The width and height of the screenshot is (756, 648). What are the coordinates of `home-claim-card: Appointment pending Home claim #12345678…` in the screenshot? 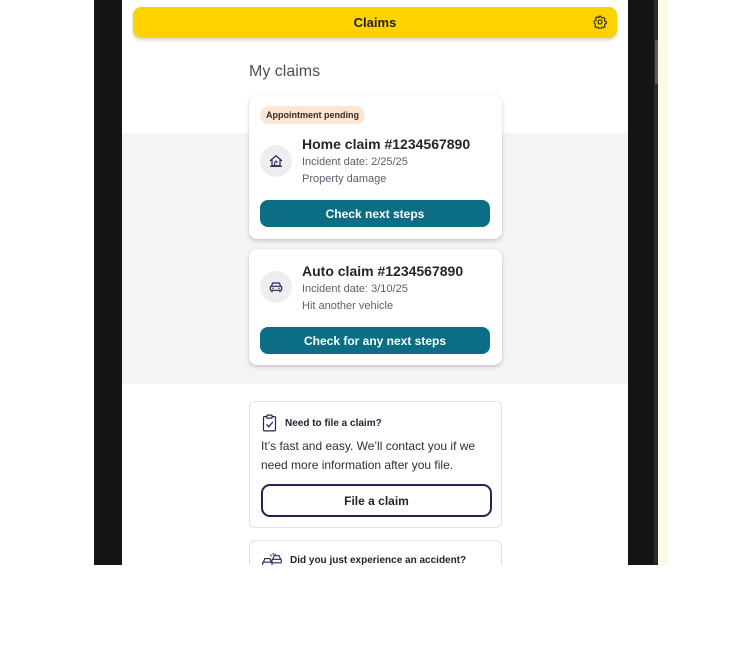 It's located at (375, 167).